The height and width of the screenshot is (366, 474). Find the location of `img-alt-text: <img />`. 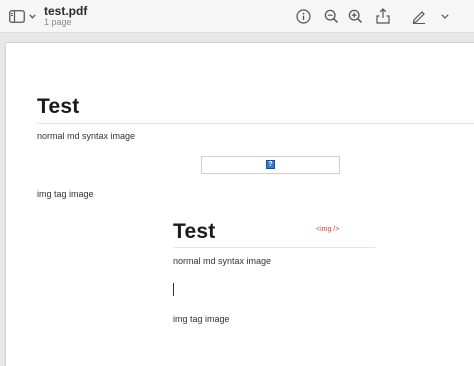

img-alt-text: <img /> is located at coordinates (328, 229).